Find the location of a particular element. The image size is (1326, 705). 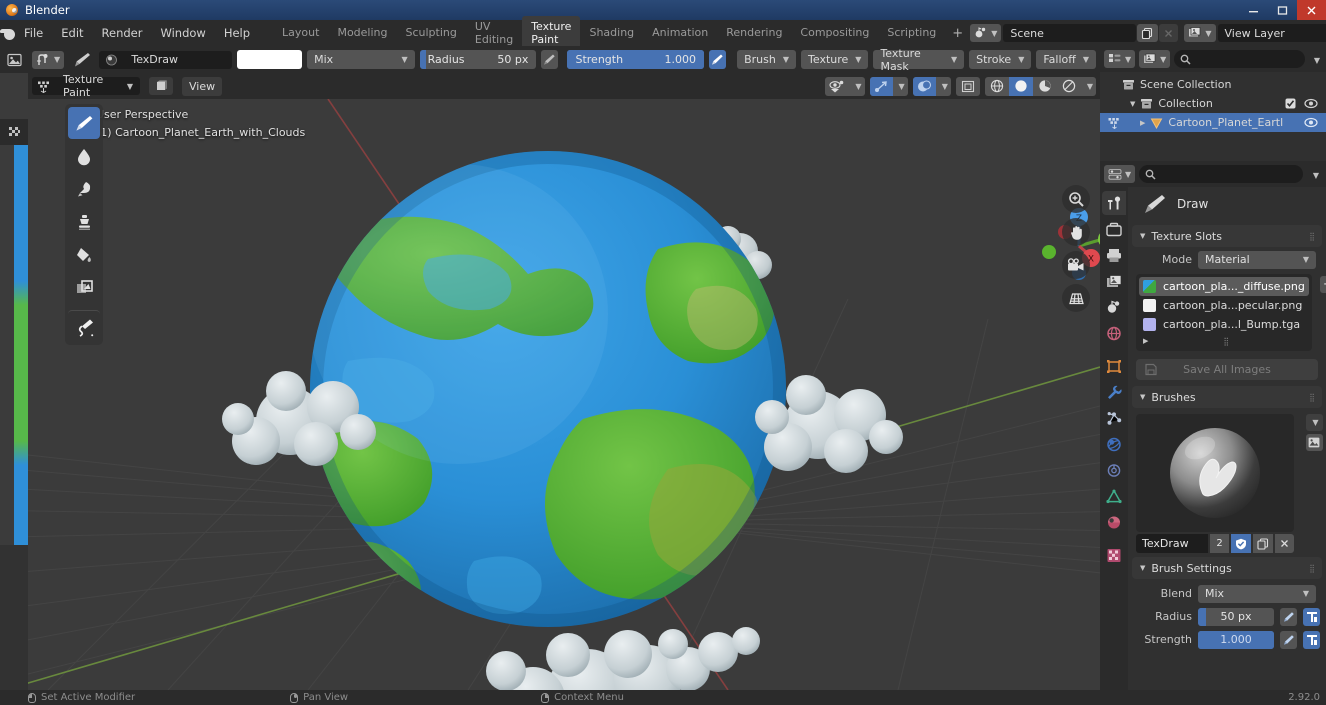

modifier-tab is located at coordinates (1114, 392).